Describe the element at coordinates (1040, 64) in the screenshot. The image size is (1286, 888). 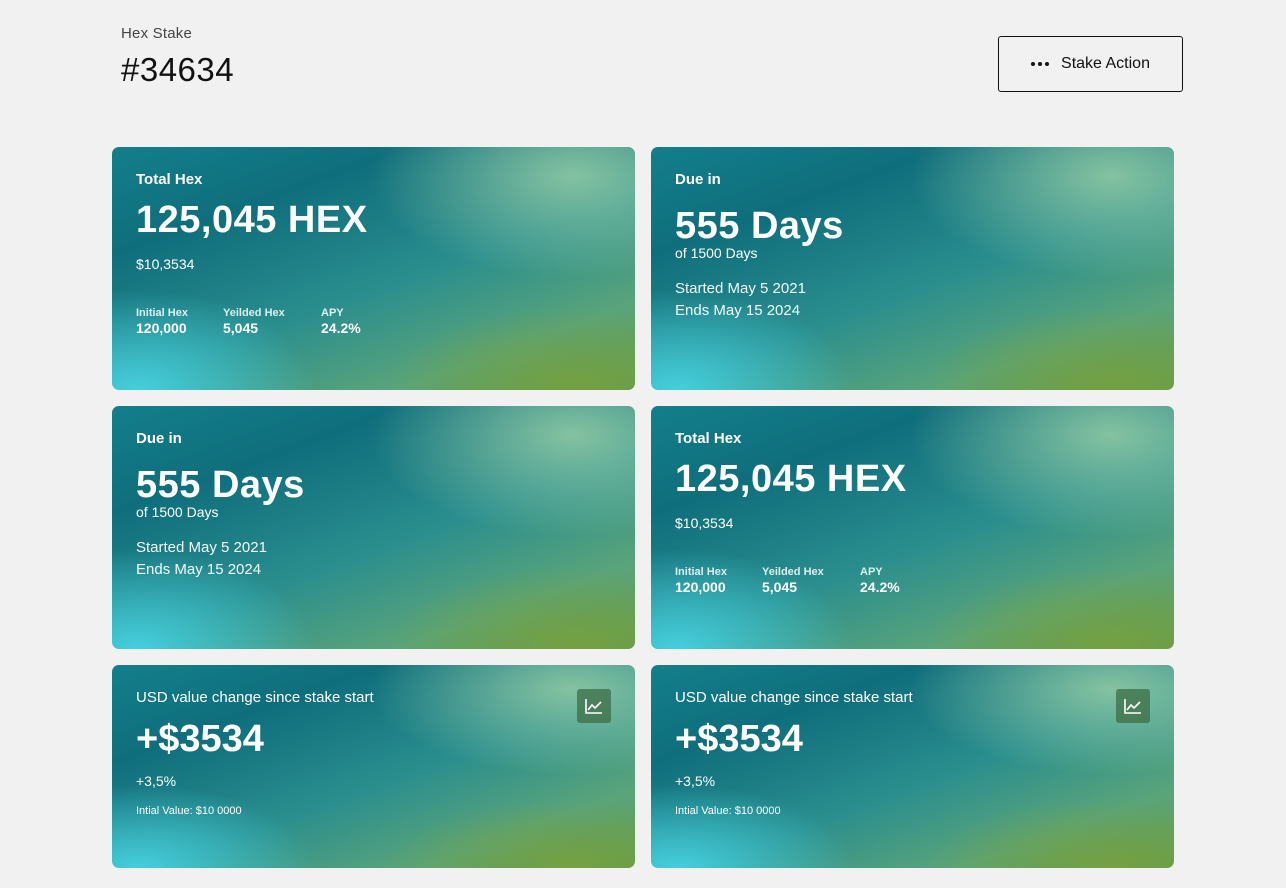
I see `more-dots-icon` at that location.